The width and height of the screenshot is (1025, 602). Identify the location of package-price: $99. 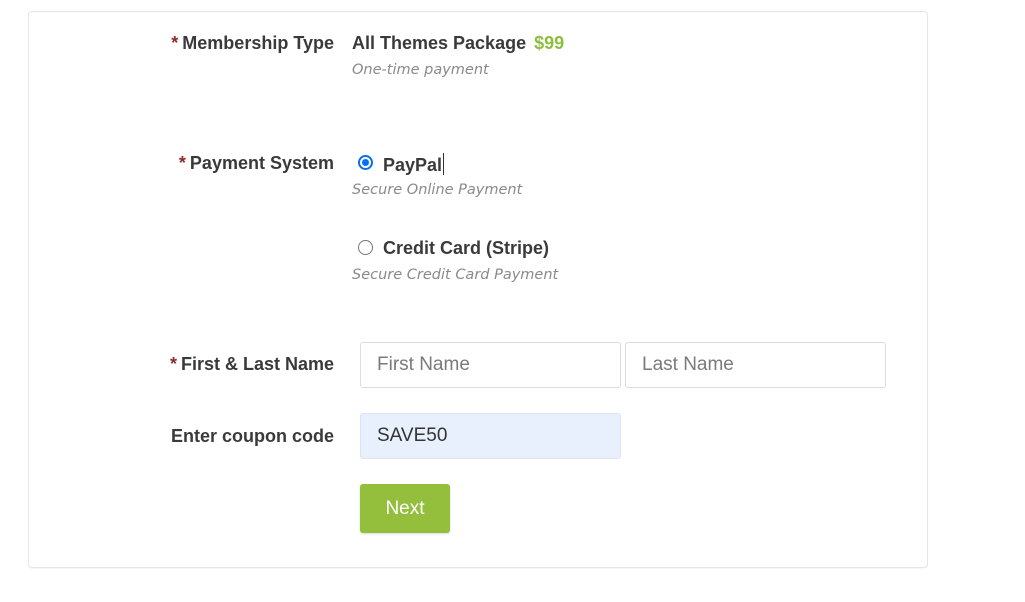
(549, 43).